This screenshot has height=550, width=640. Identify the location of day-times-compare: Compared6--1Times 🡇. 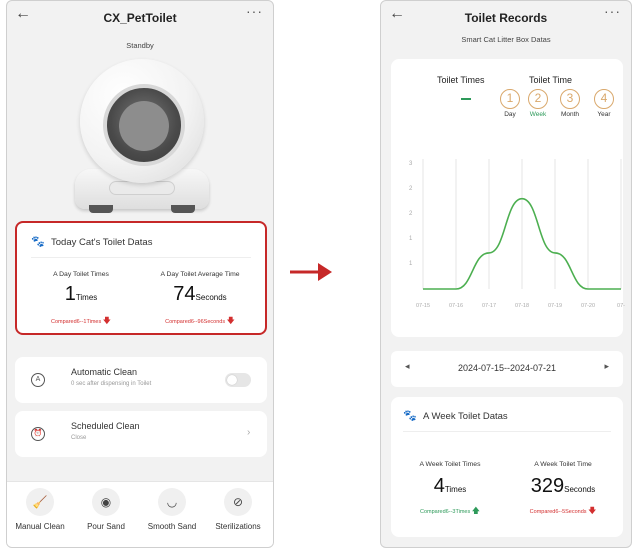
(81, 322).